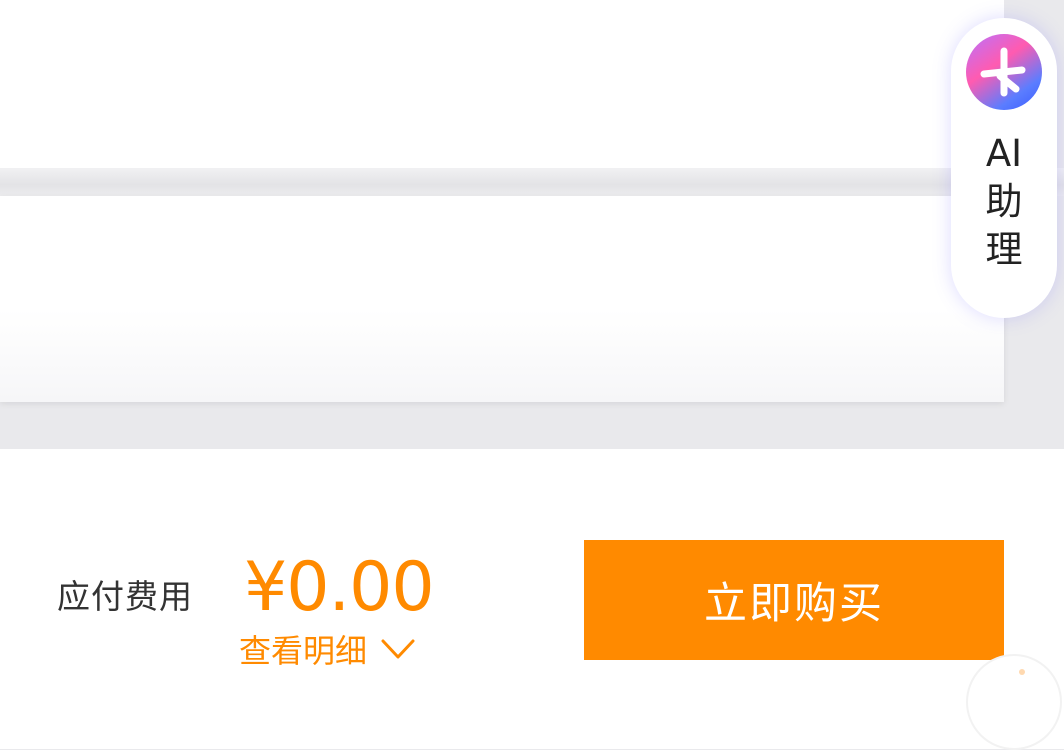 The image size is (1064, 750). Describe the element at coordinates (1004, 72) in the screenshot. I see `sparkle-icon` at that location.